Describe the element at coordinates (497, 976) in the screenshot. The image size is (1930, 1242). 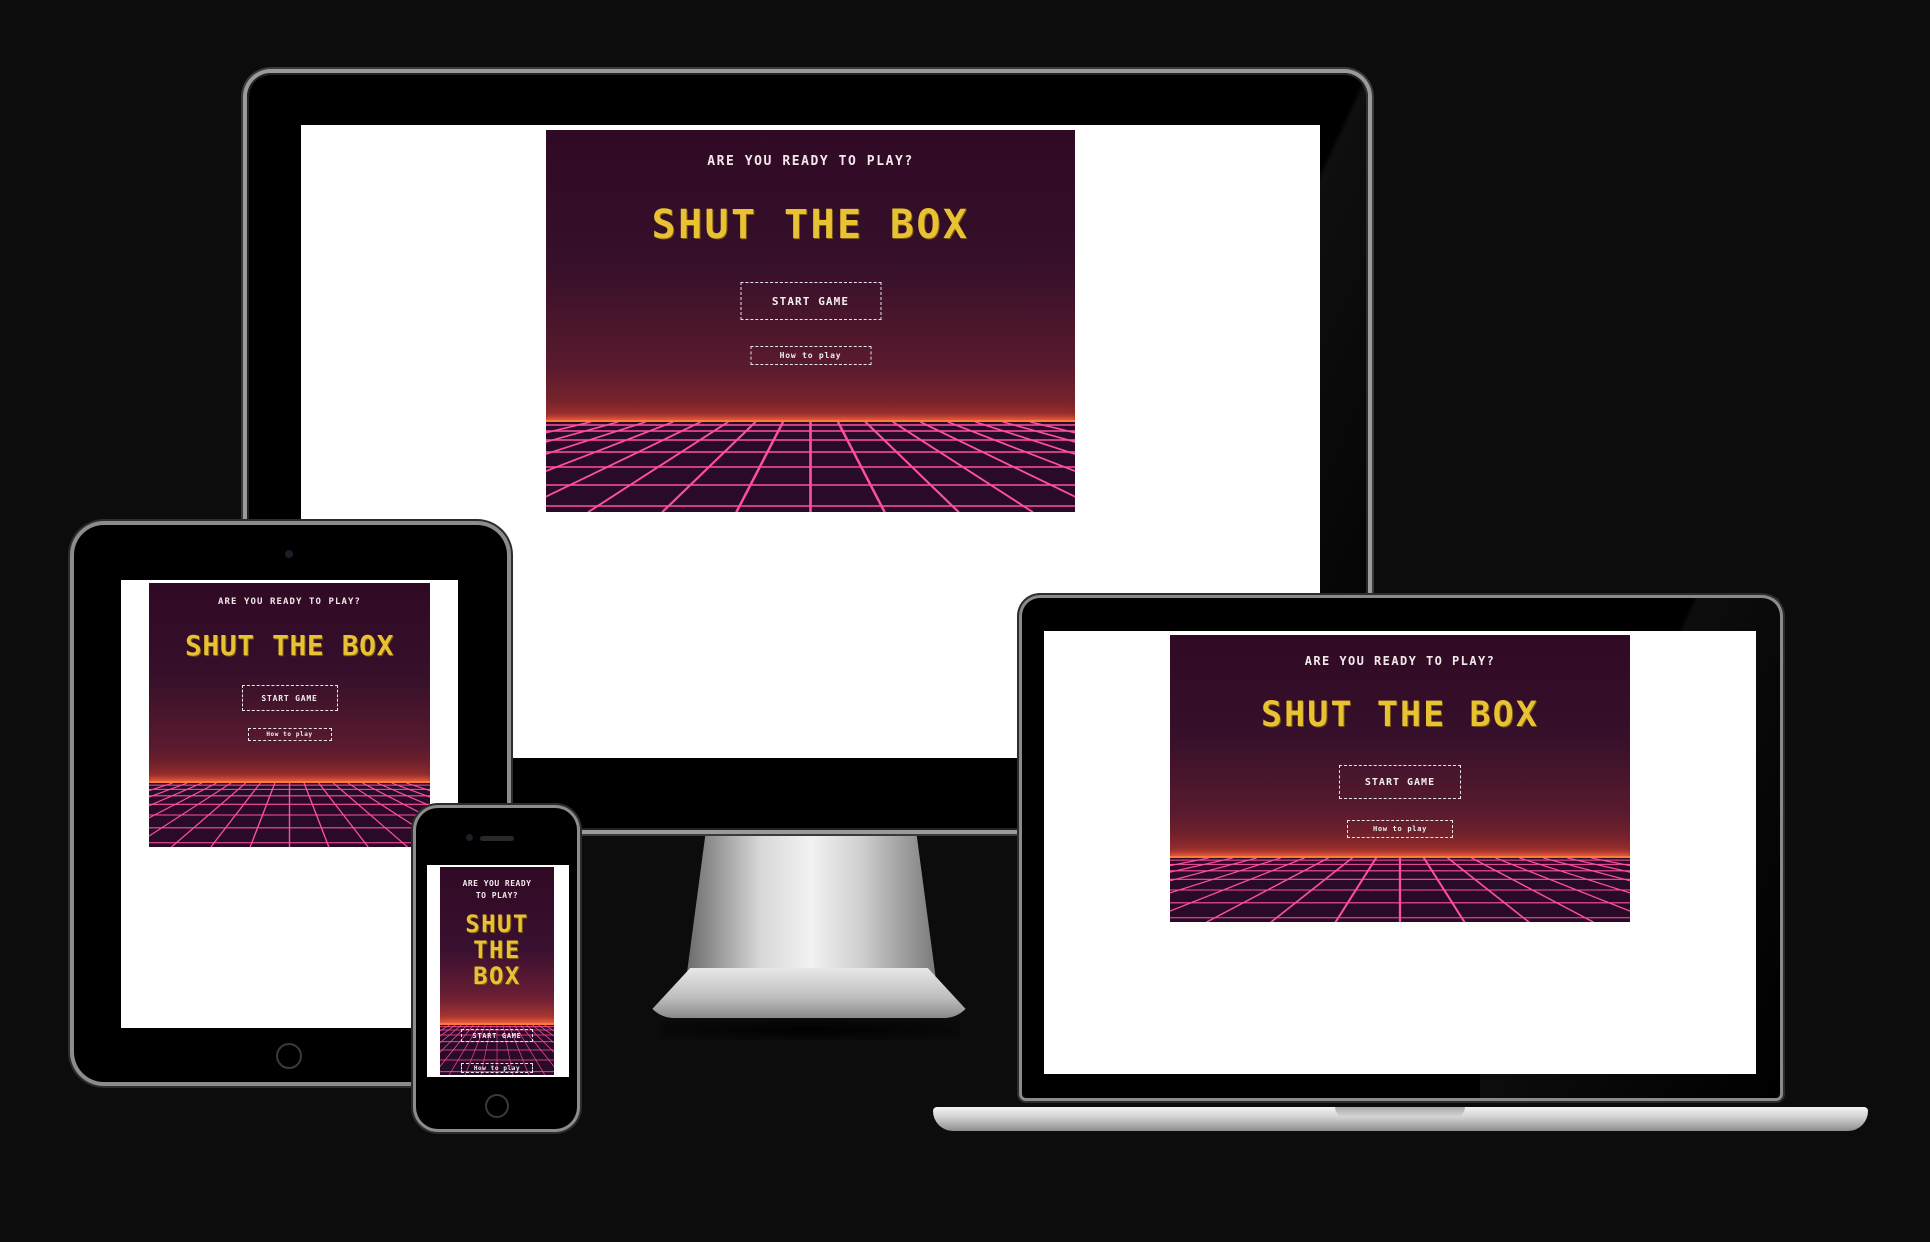
I see `game-title-line-3: BOX` at that location.